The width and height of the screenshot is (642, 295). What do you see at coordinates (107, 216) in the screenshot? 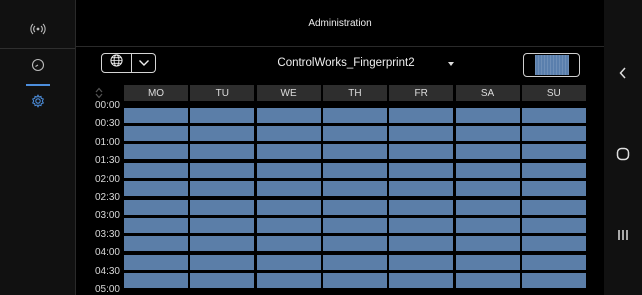
I see `time-label: 03:00` at bounding box center [107, 216].